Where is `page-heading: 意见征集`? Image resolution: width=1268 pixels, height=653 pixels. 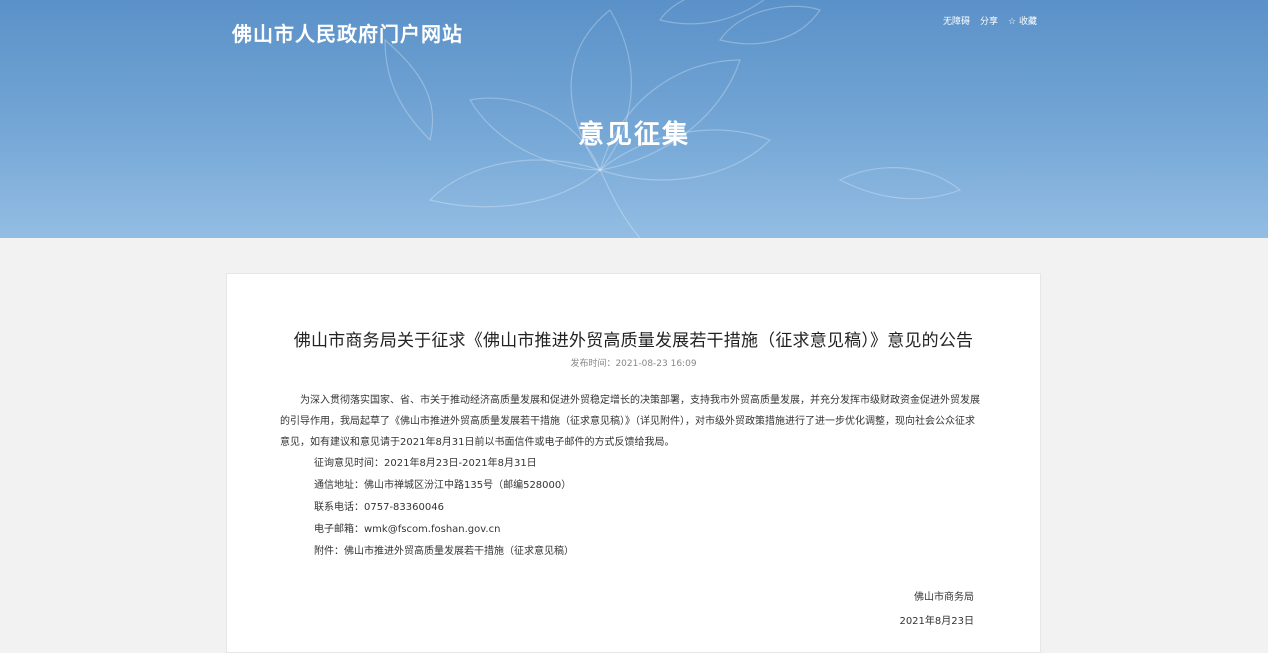
page-heading: 意见征集 is located at coordinates (633, 135).